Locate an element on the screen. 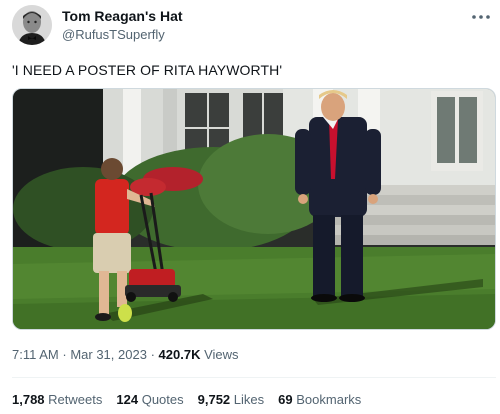 The width and height of the screenshot is (500, 414). avatar-photo is located at coordinates (32, 25).